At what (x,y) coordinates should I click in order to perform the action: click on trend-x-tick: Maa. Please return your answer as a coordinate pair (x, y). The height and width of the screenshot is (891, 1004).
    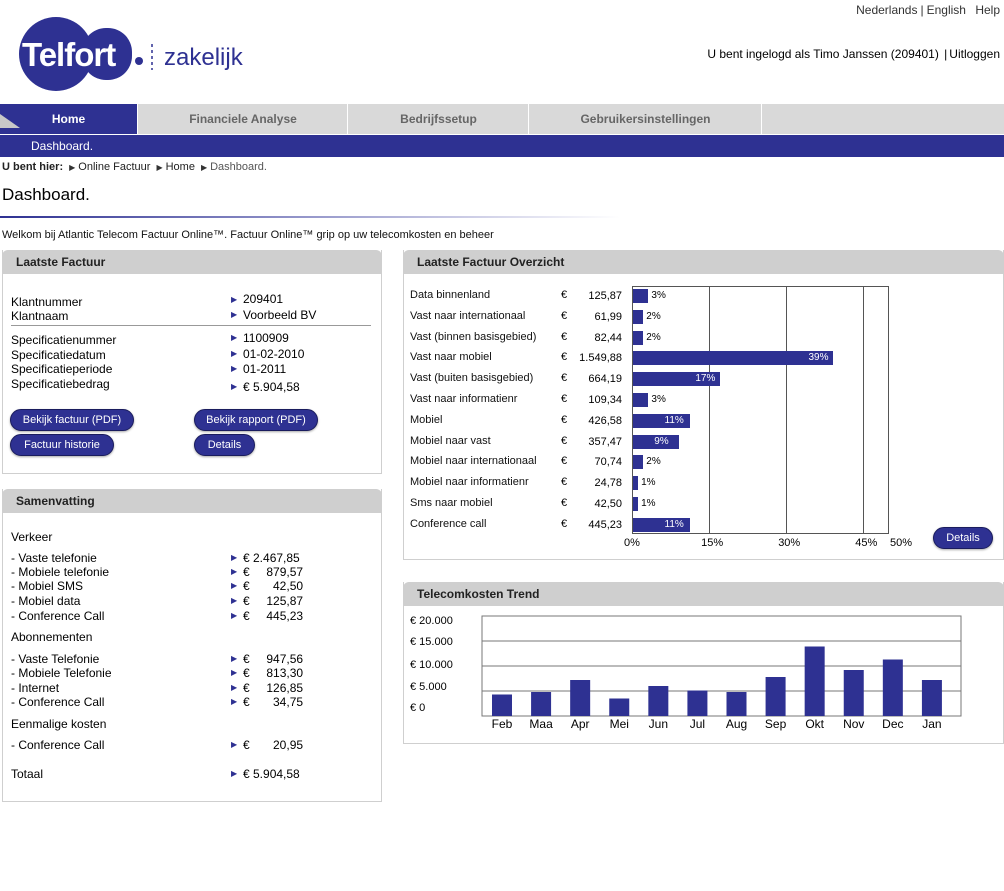
    Looking at the image, I should click on (541, 724).